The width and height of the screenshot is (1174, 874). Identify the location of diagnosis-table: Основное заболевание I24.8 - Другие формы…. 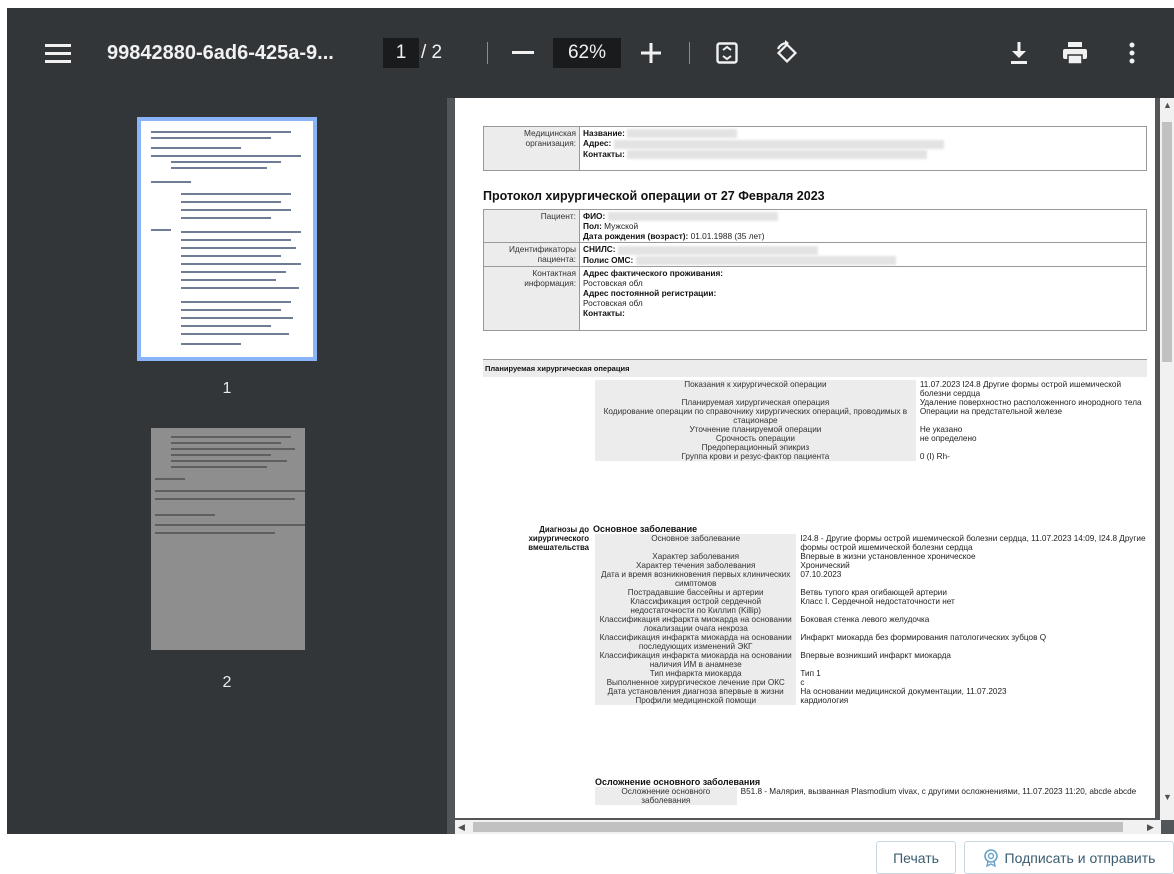
(875, 619).